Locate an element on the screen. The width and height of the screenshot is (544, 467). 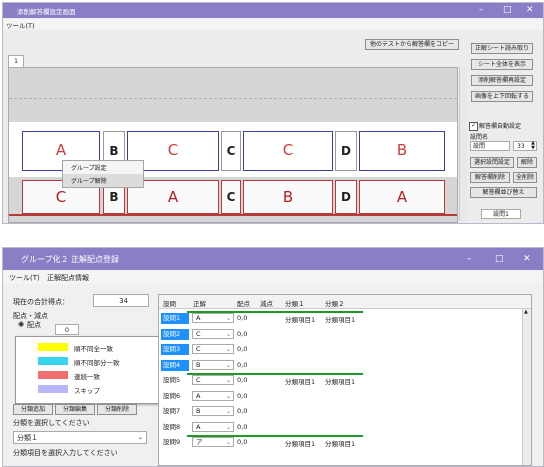
answer-select: ア ⌄ is located at coordinates (213, 442).